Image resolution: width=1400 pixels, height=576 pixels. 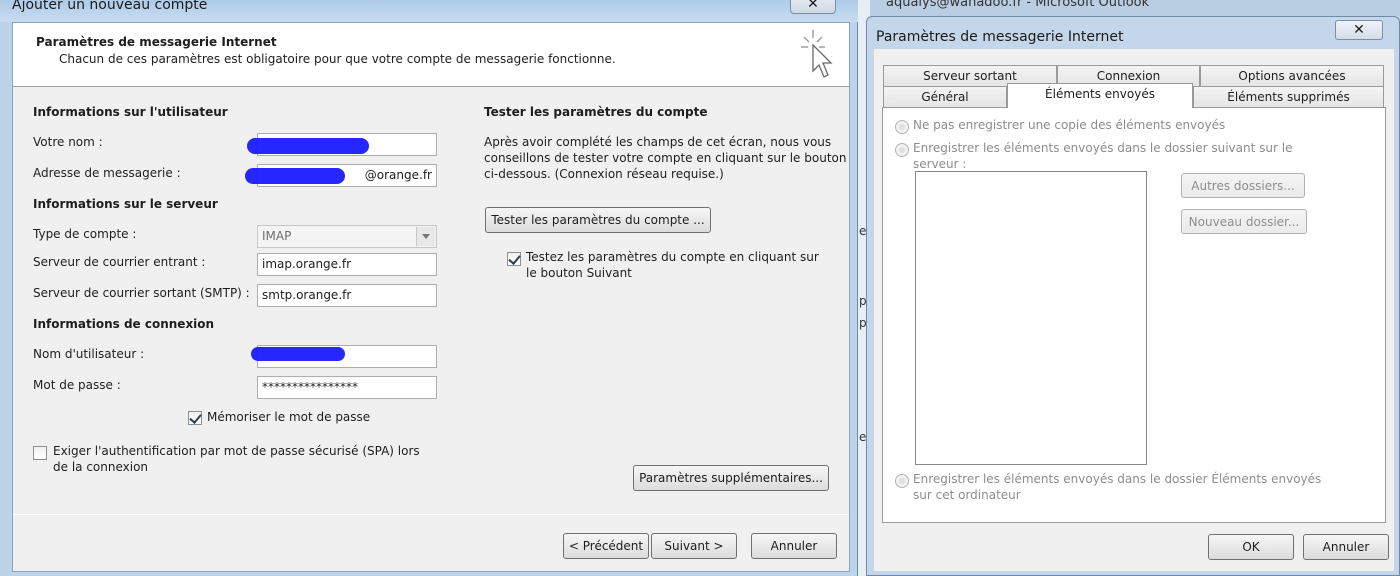 What do you see at coordinates (277, 236) in the screenshot?
I see `account-type-value: IMAP` at bounding box center [277, 236].